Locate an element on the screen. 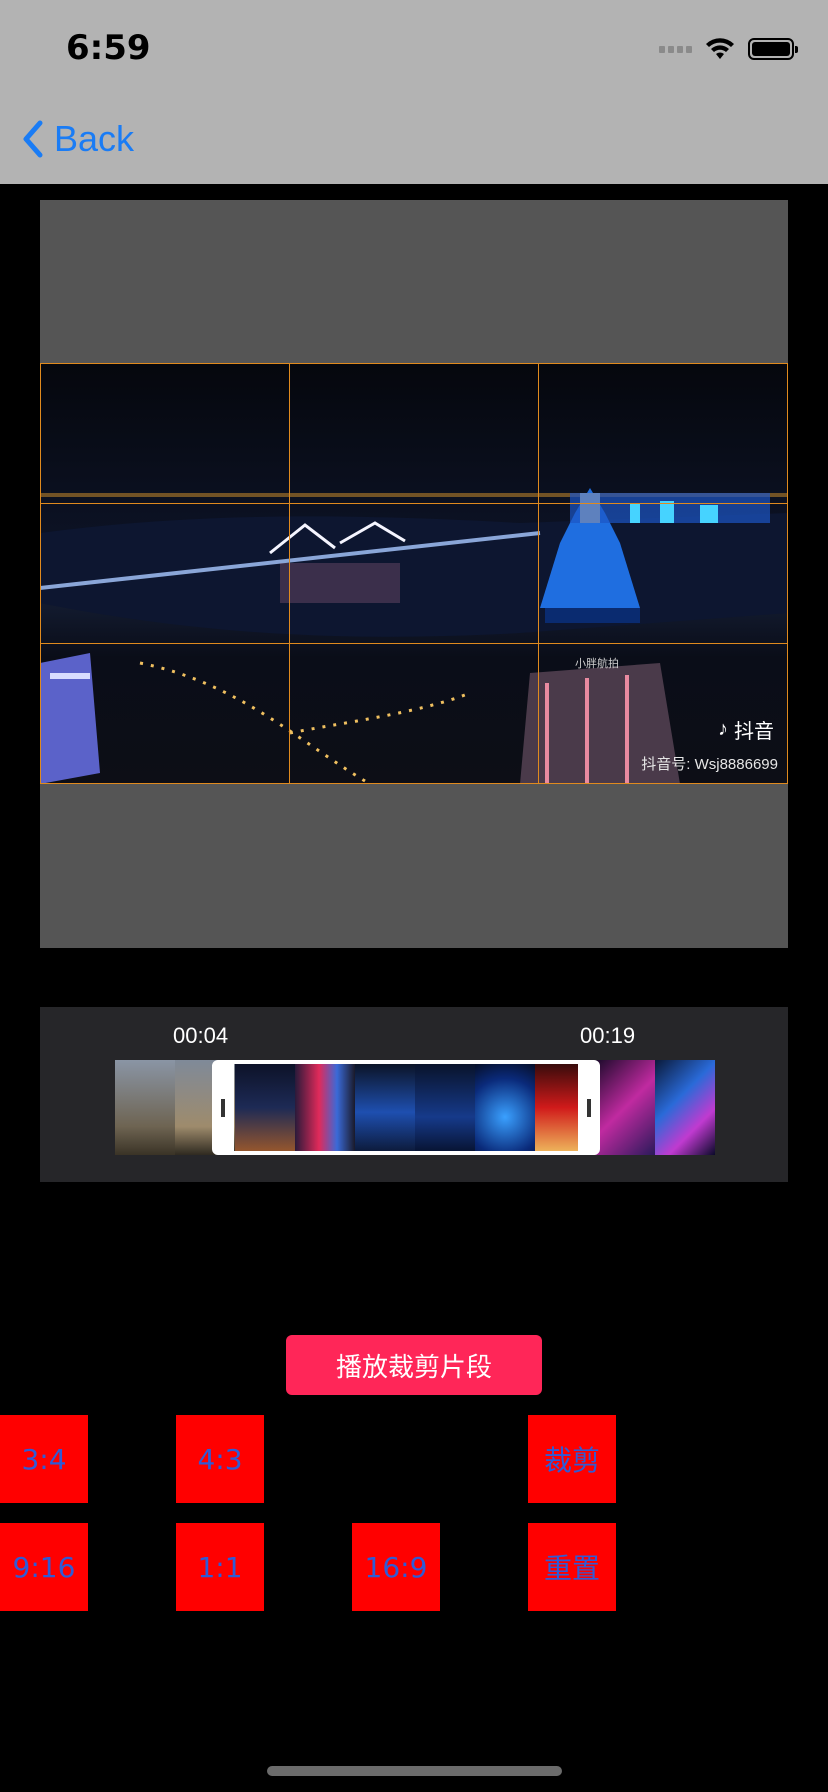 The width and height of the screenshot is (828, 1792). ratio-16-9-button: 16:9 is located at coordinates (396, 1567).